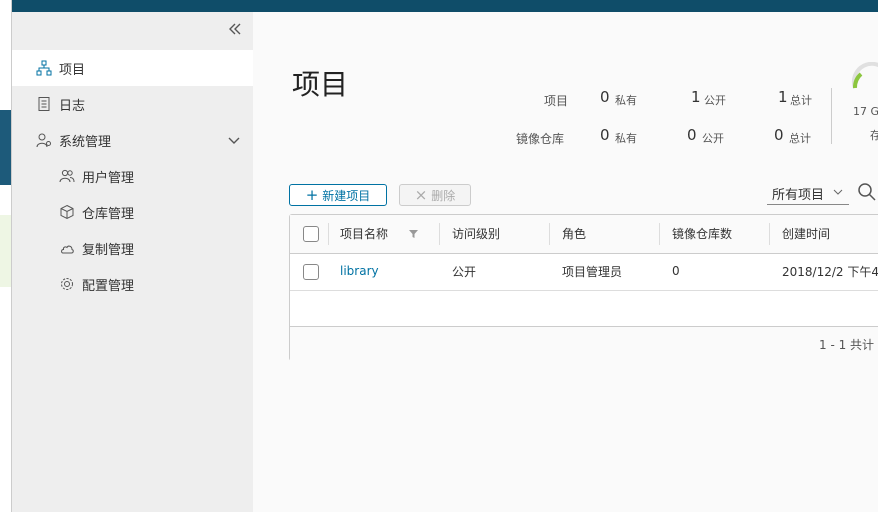  Describe the element at coordinates (783, 97) in the screenshot. I see `stat-total-count: 1` at that location.